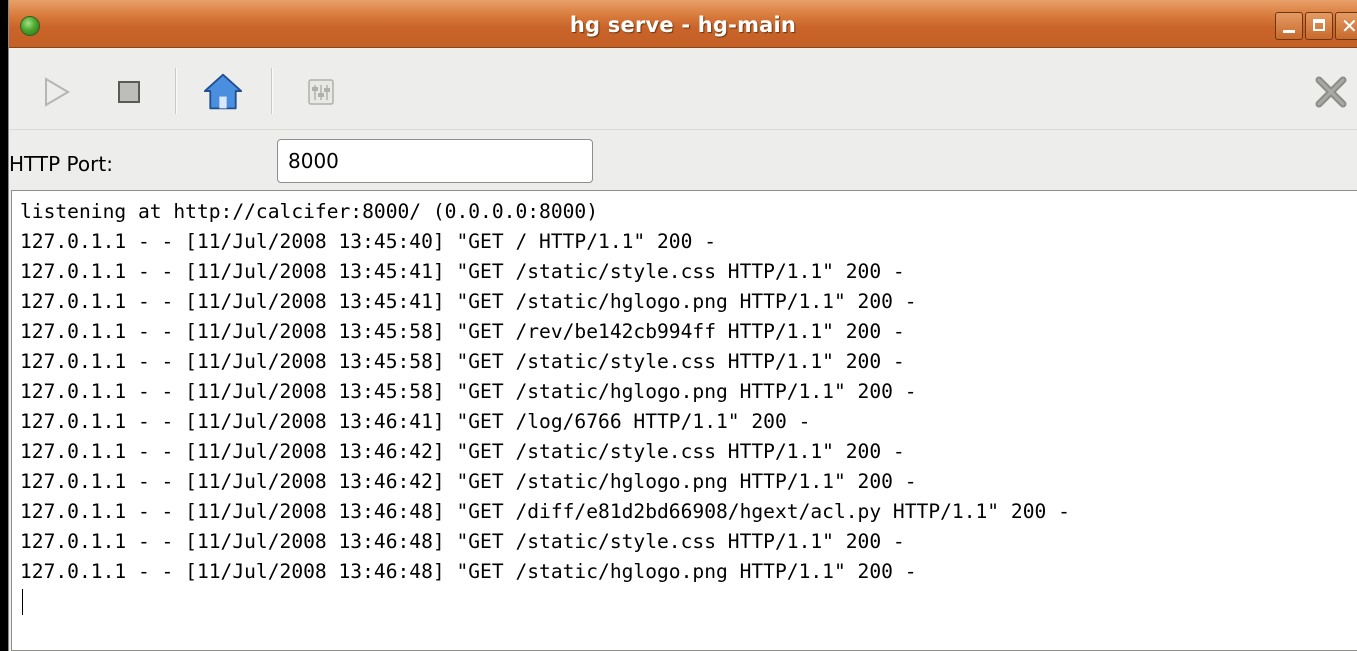  What do you see at coordinates (61, 164) in the screenshot?
I see `http-port-label: HTTP Port:` at bounding box center [61, 164].